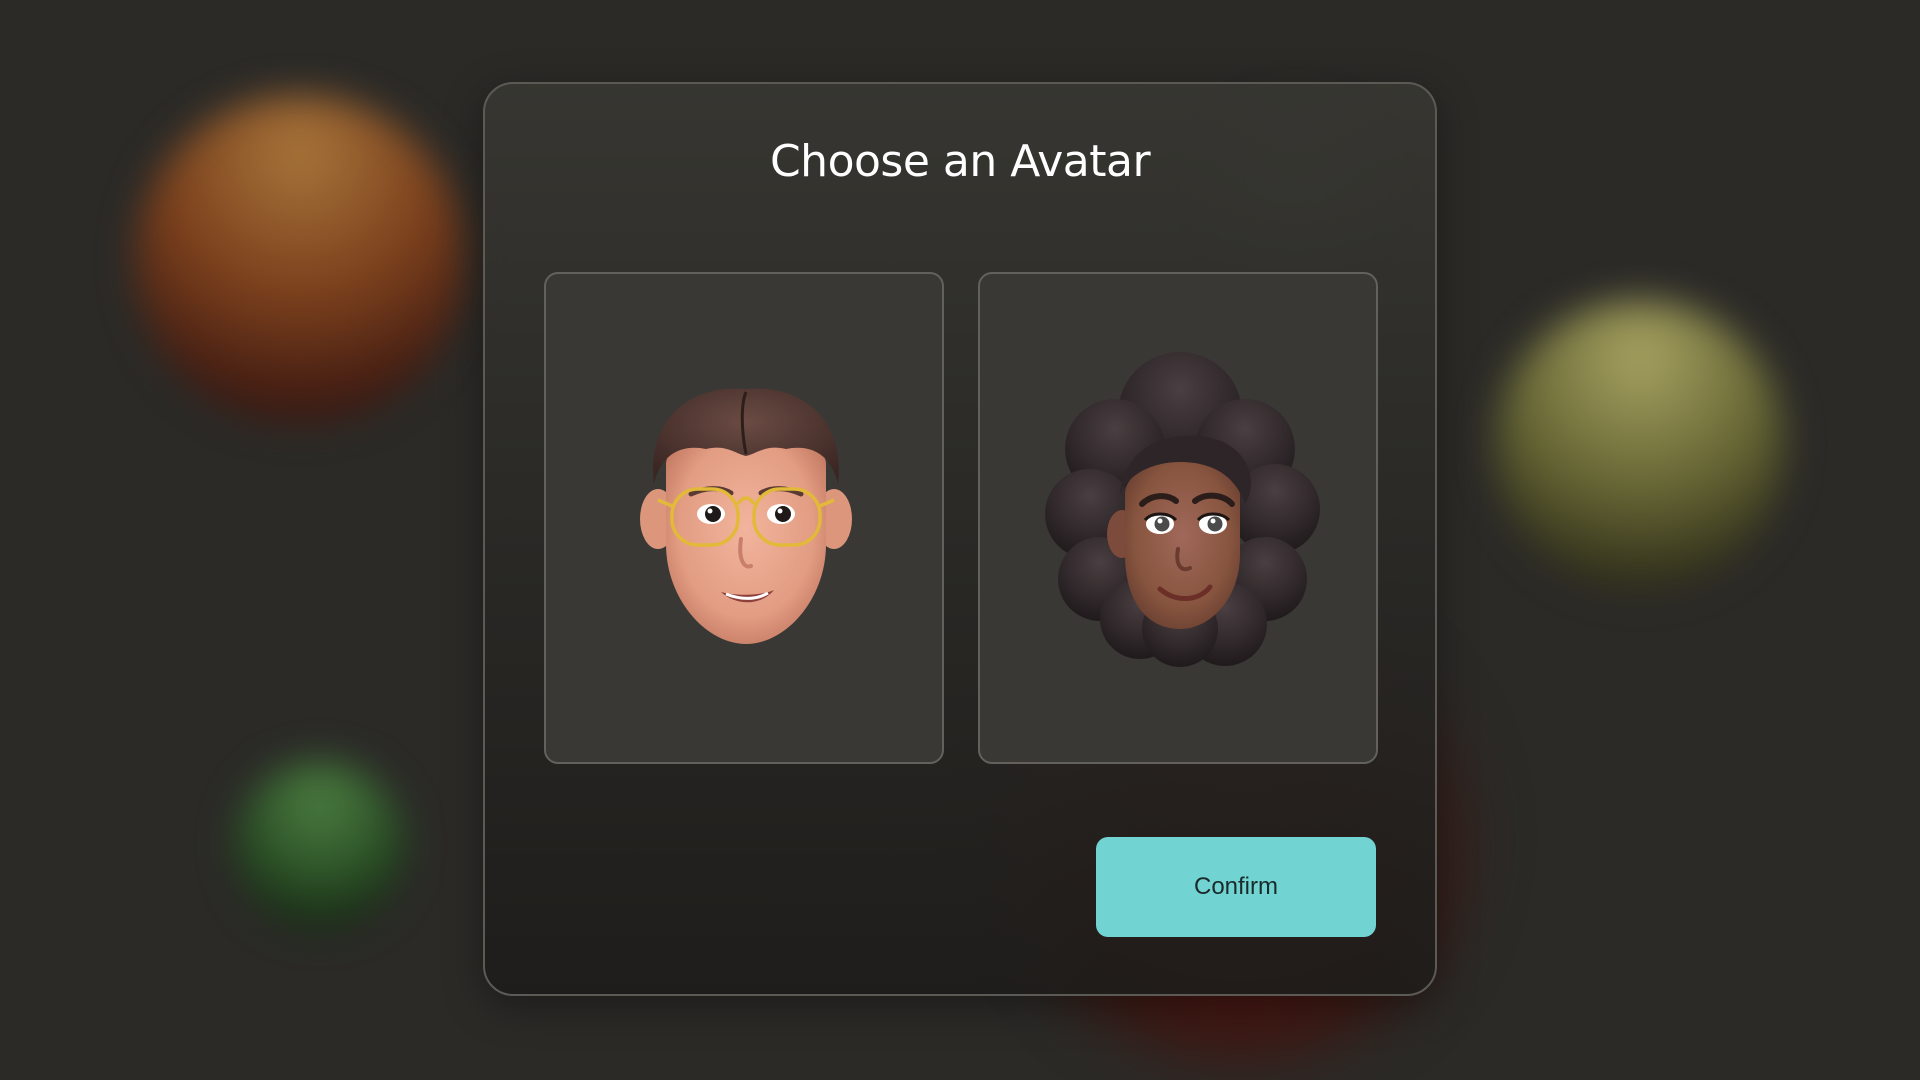  What do you see at coordinates (320, 845) in the screenshot?
I see `background-orb-green` at bounding box center [320, 845].